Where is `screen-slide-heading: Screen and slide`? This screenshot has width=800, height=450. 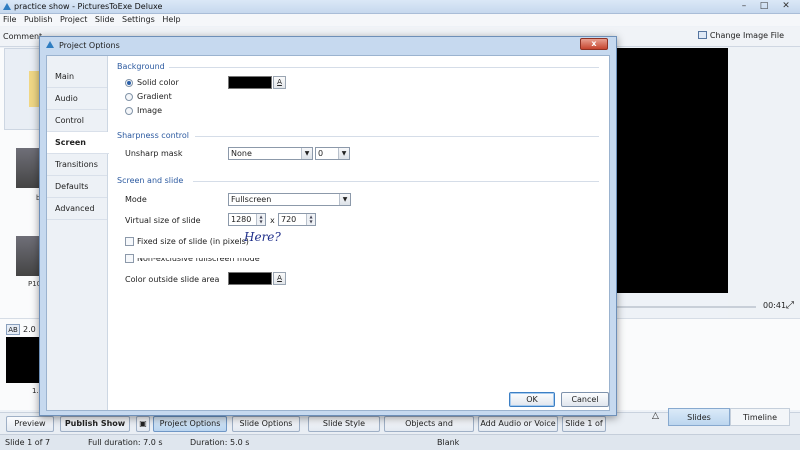 screen-slide-heading: Screen and slide is located at coordinates (150, 180).